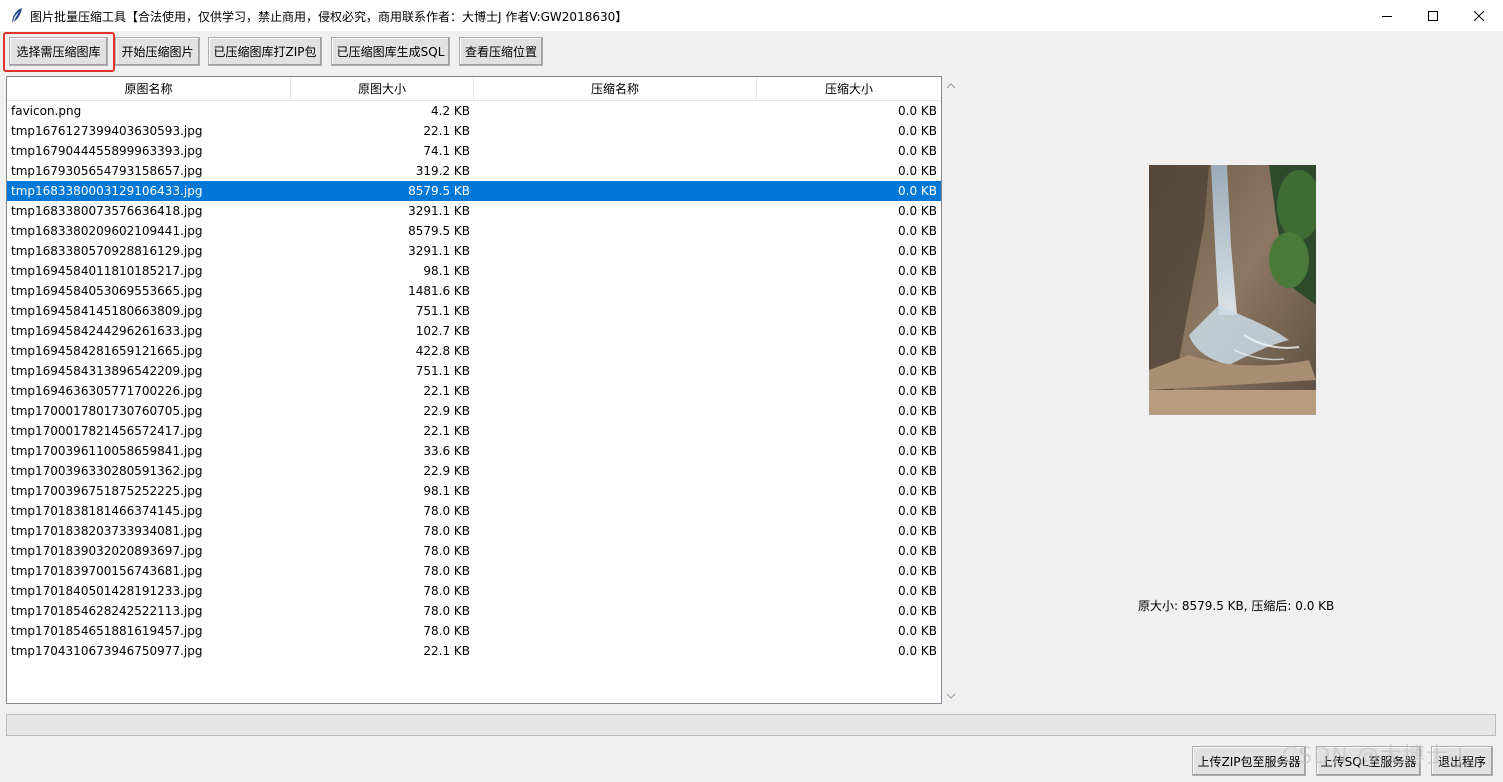  What do you see at coordinates (474, 331) in the screenshot?
I see `table-row: tmp1694584244296261633.jpg 102.7 KB 0.0 KB` at bounding box center [474, 331].